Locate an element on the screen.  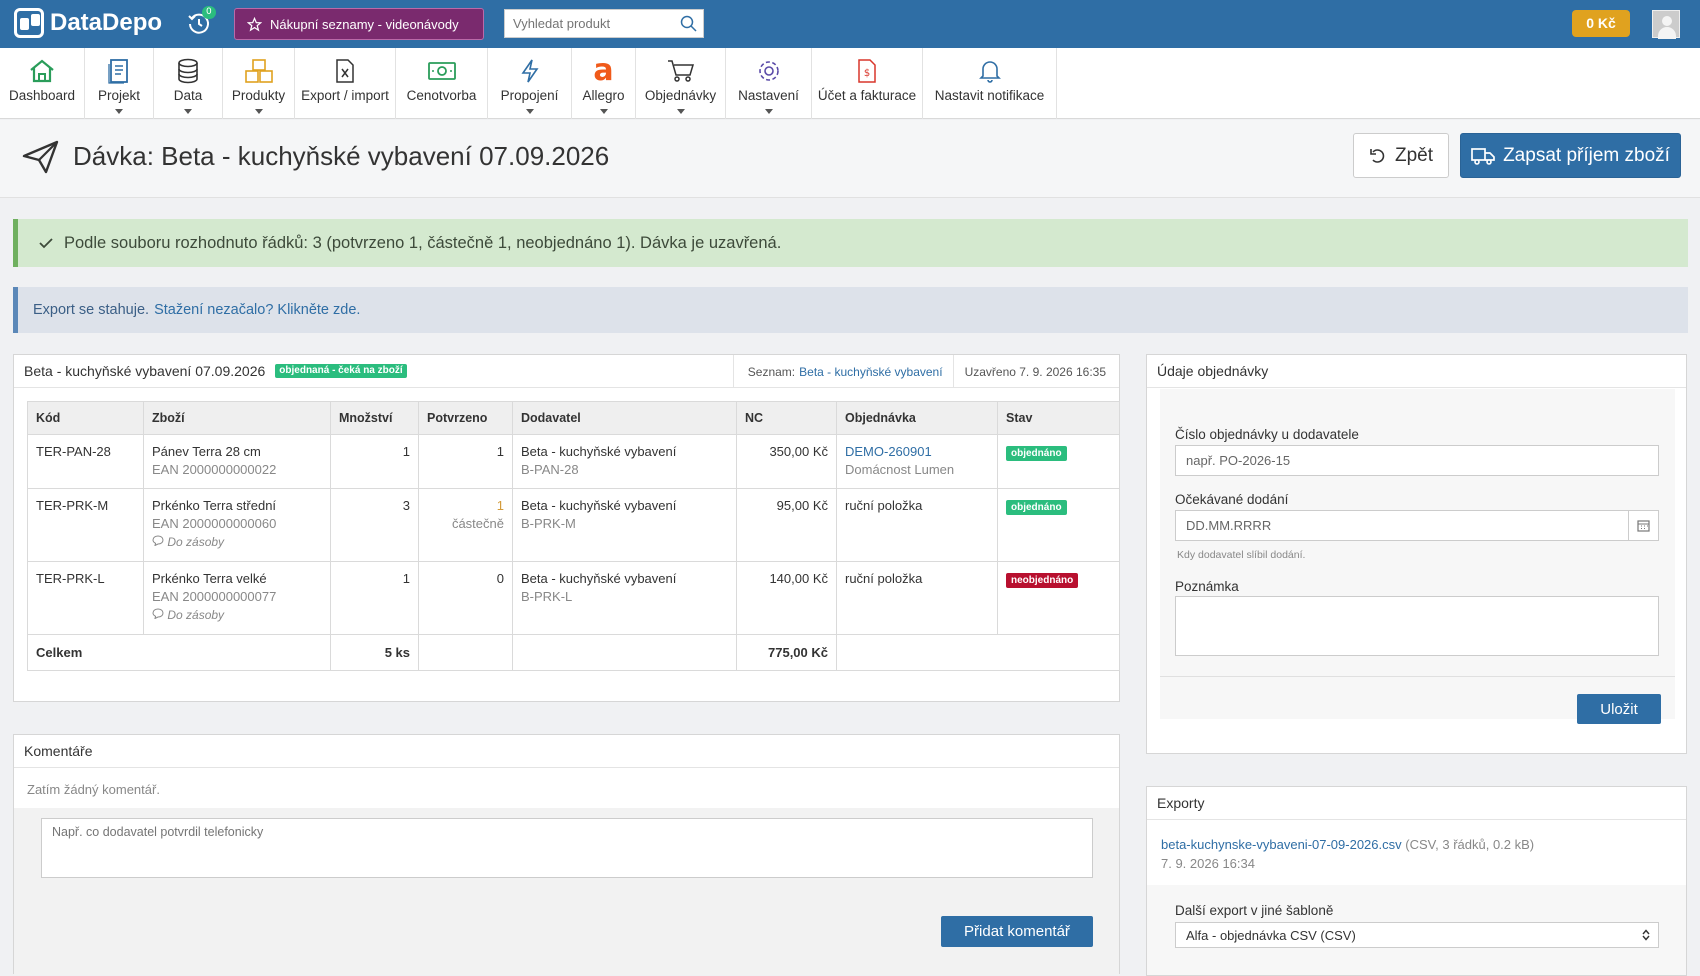
nav-projekt: Projekt is located at coordinates (119, 83).